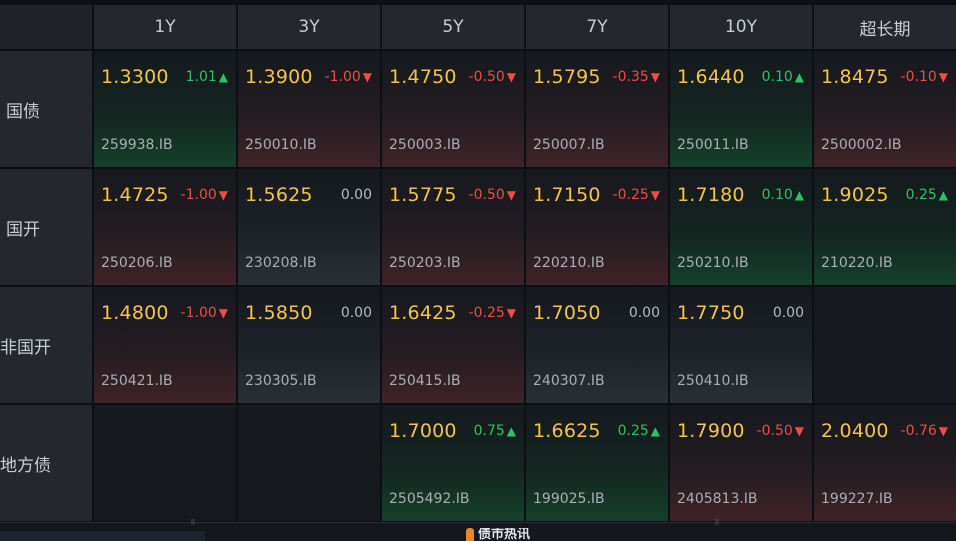 The width and height of the screenshot is (956, 541). What do you see at coordinates (279, 77) in the screenshot?
I see `yield-value: 1.3900` at bounding box center [279, 77].